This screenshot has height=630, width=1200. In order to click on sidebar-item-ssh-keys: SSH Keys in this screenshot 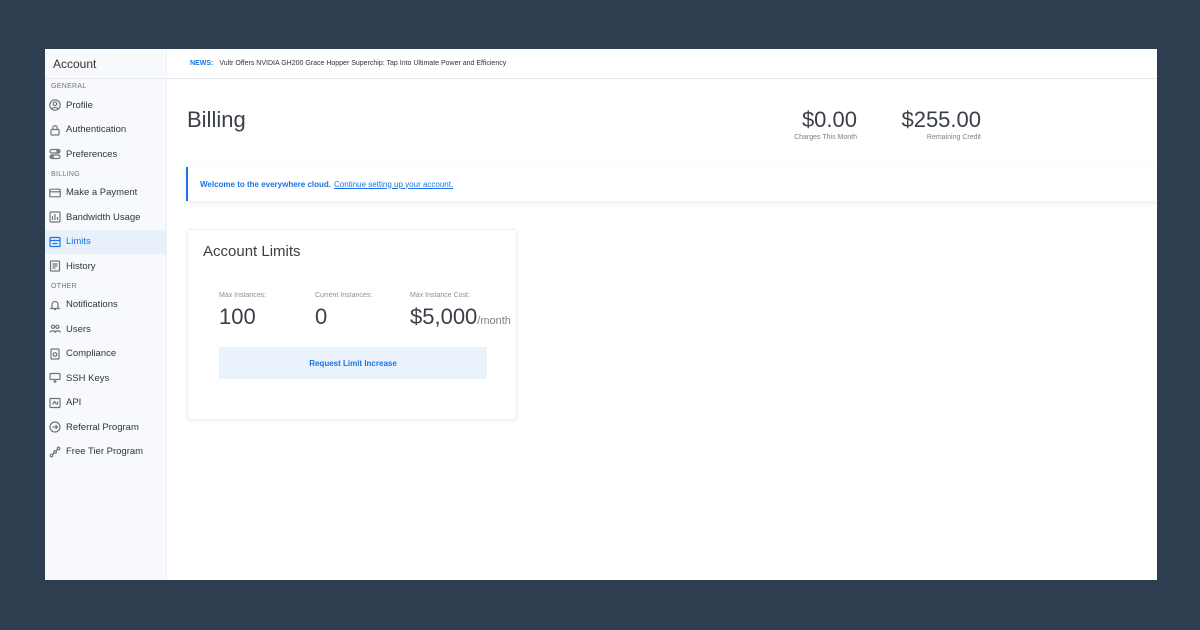, I will do `click(105, 378)`.